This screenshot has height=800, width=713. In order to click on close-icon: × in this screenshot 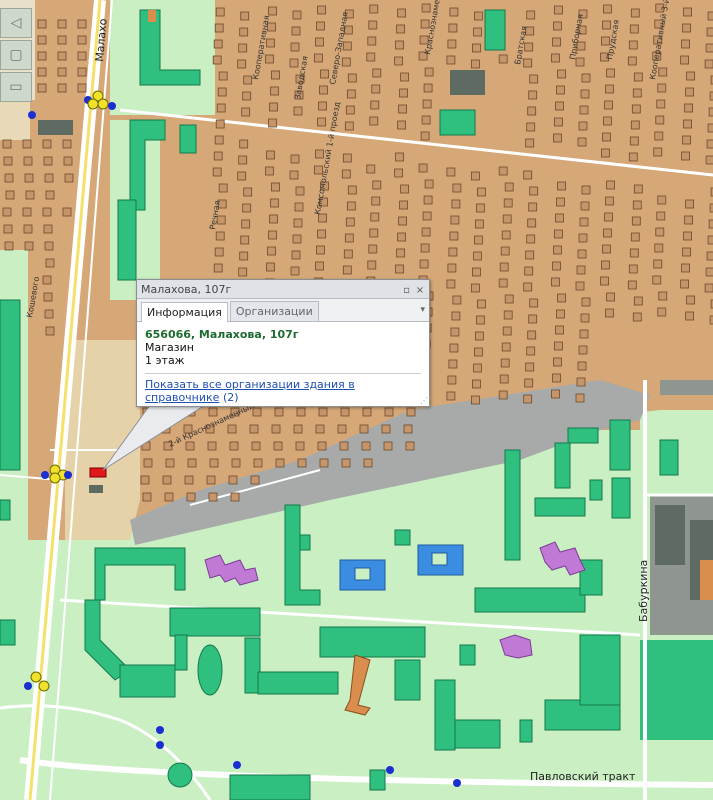, I will do `click(420, 290)`.